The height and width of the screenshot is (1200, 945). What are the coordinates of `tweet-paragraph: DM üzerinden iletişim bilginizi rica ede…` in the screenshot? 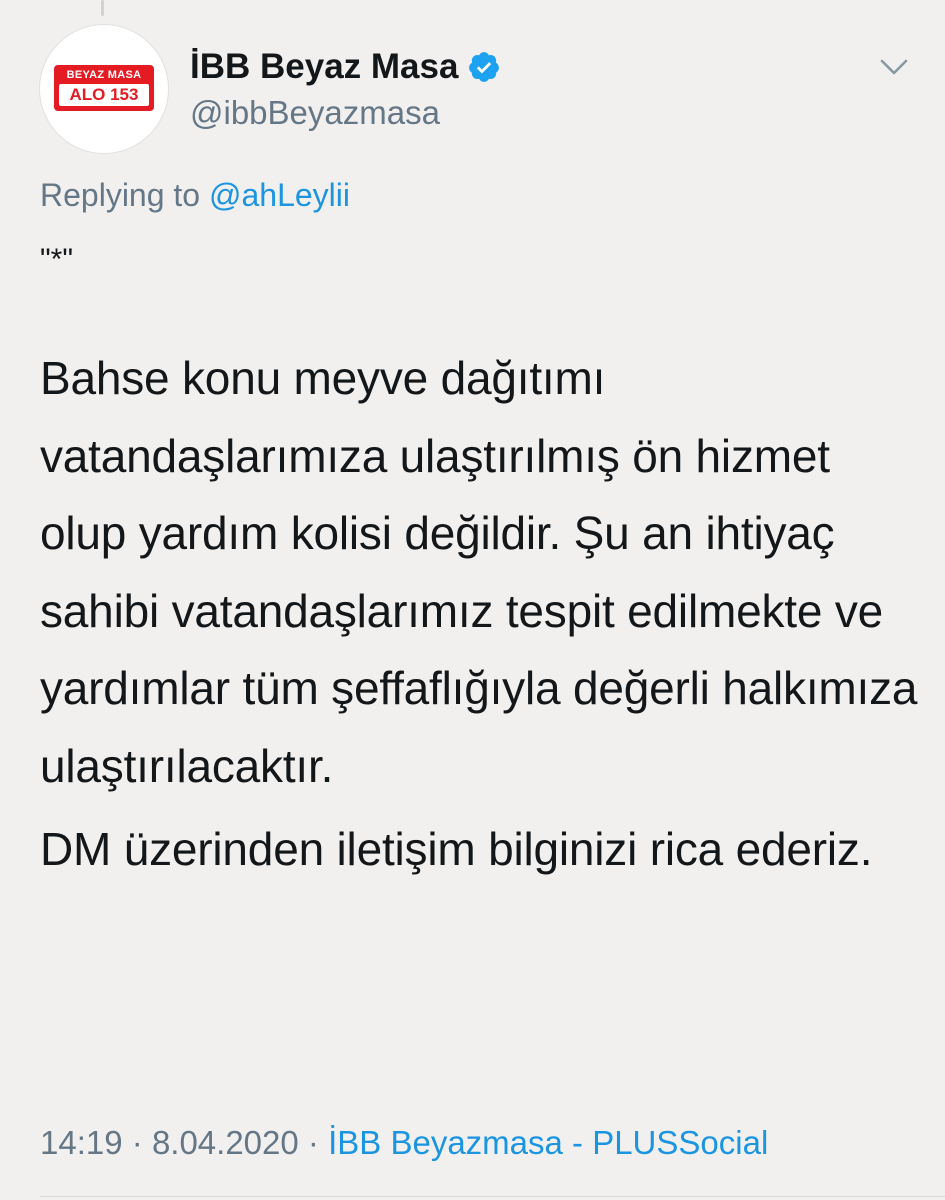 It's located at (456, 849).